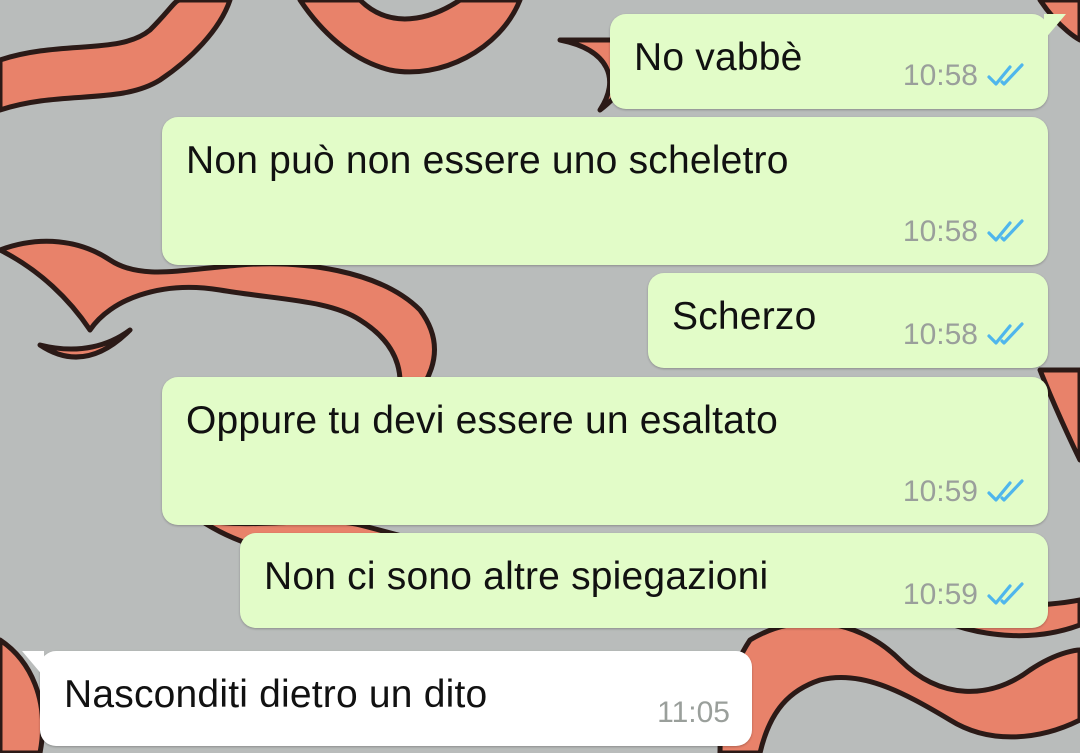 The width and height of the screenshot is (1080, 753). I want to click on message-text: Non ci sono altre spiegazioni, so click(516, 576).